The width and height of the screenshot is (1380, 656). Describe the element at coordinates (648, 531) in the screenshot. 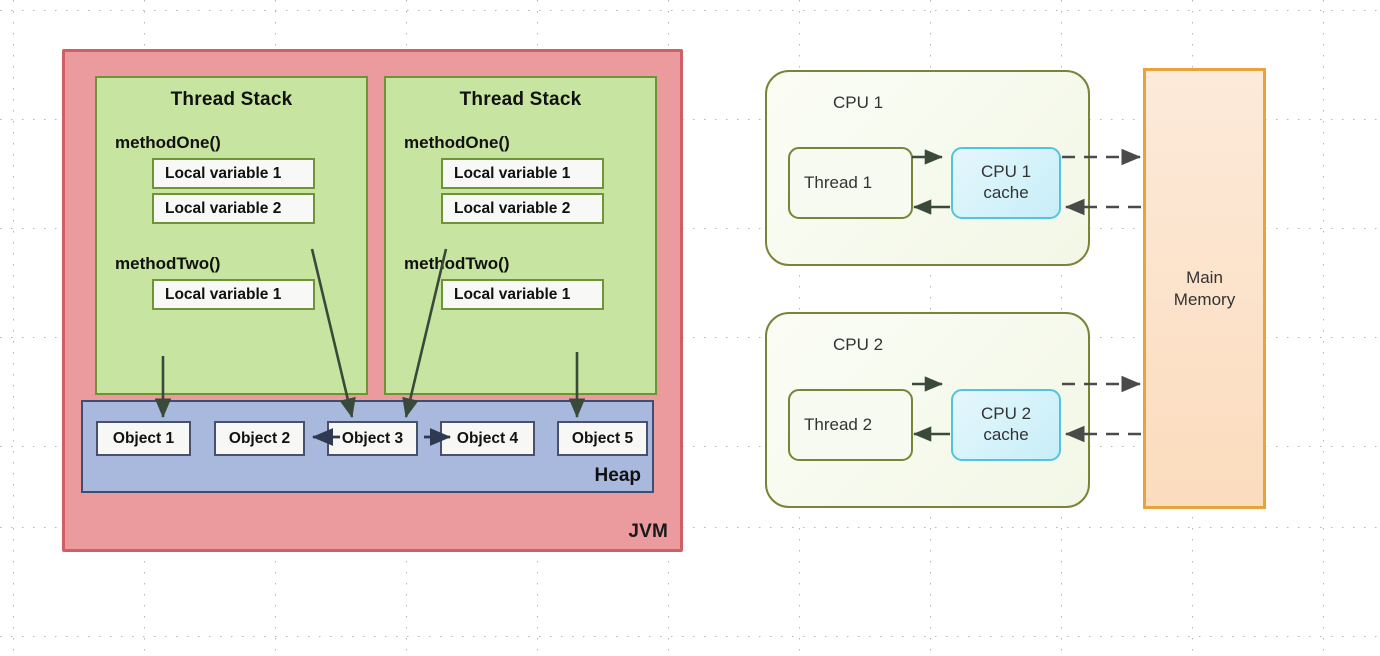

I see `jvm-label: JVM` at that location.